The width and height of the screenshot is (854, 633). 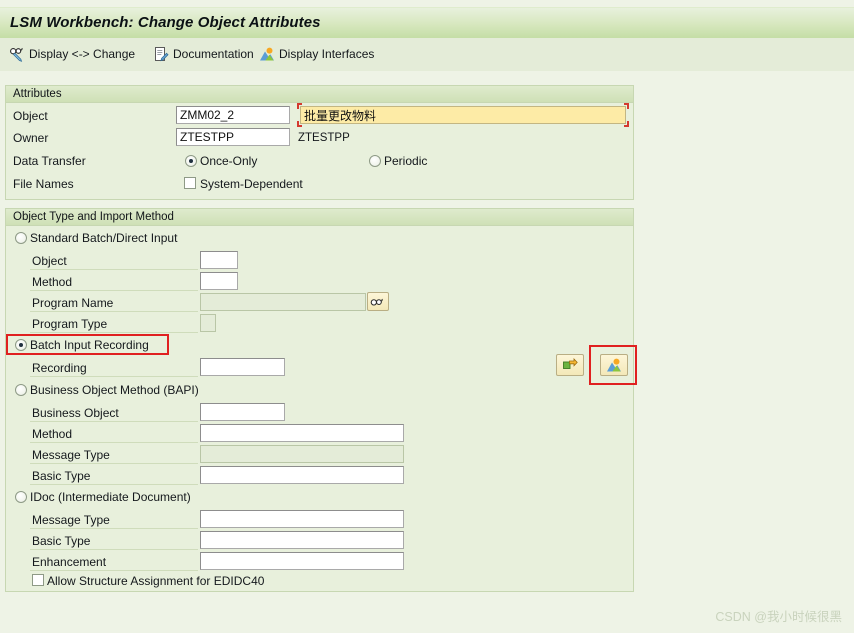 I want to click on radio-once-only, so click(x=191, y=161).